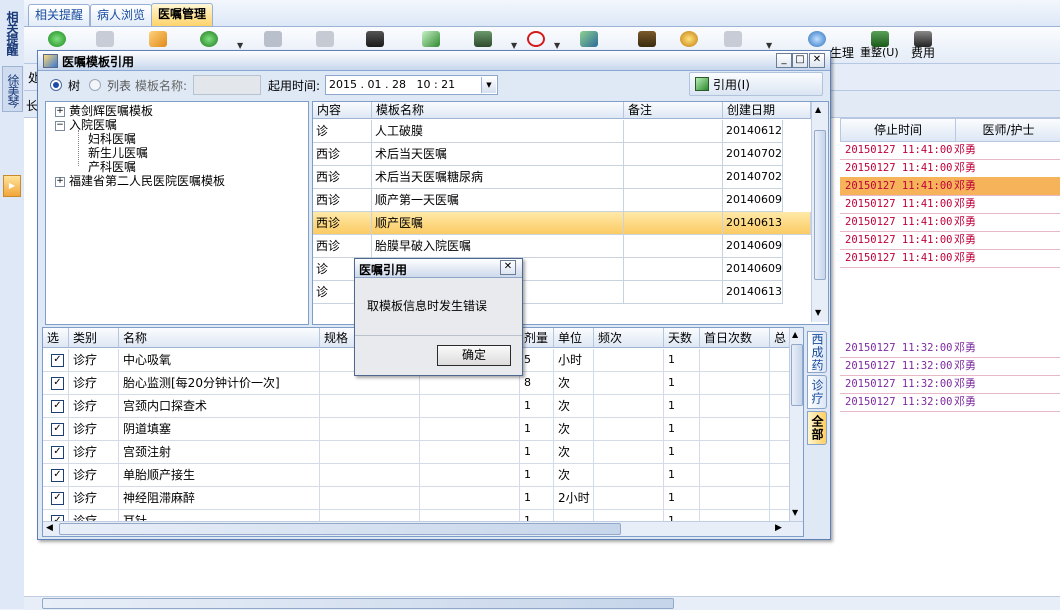  I want to click on side-tab-treatment: 诊疗, so click(817, 392).